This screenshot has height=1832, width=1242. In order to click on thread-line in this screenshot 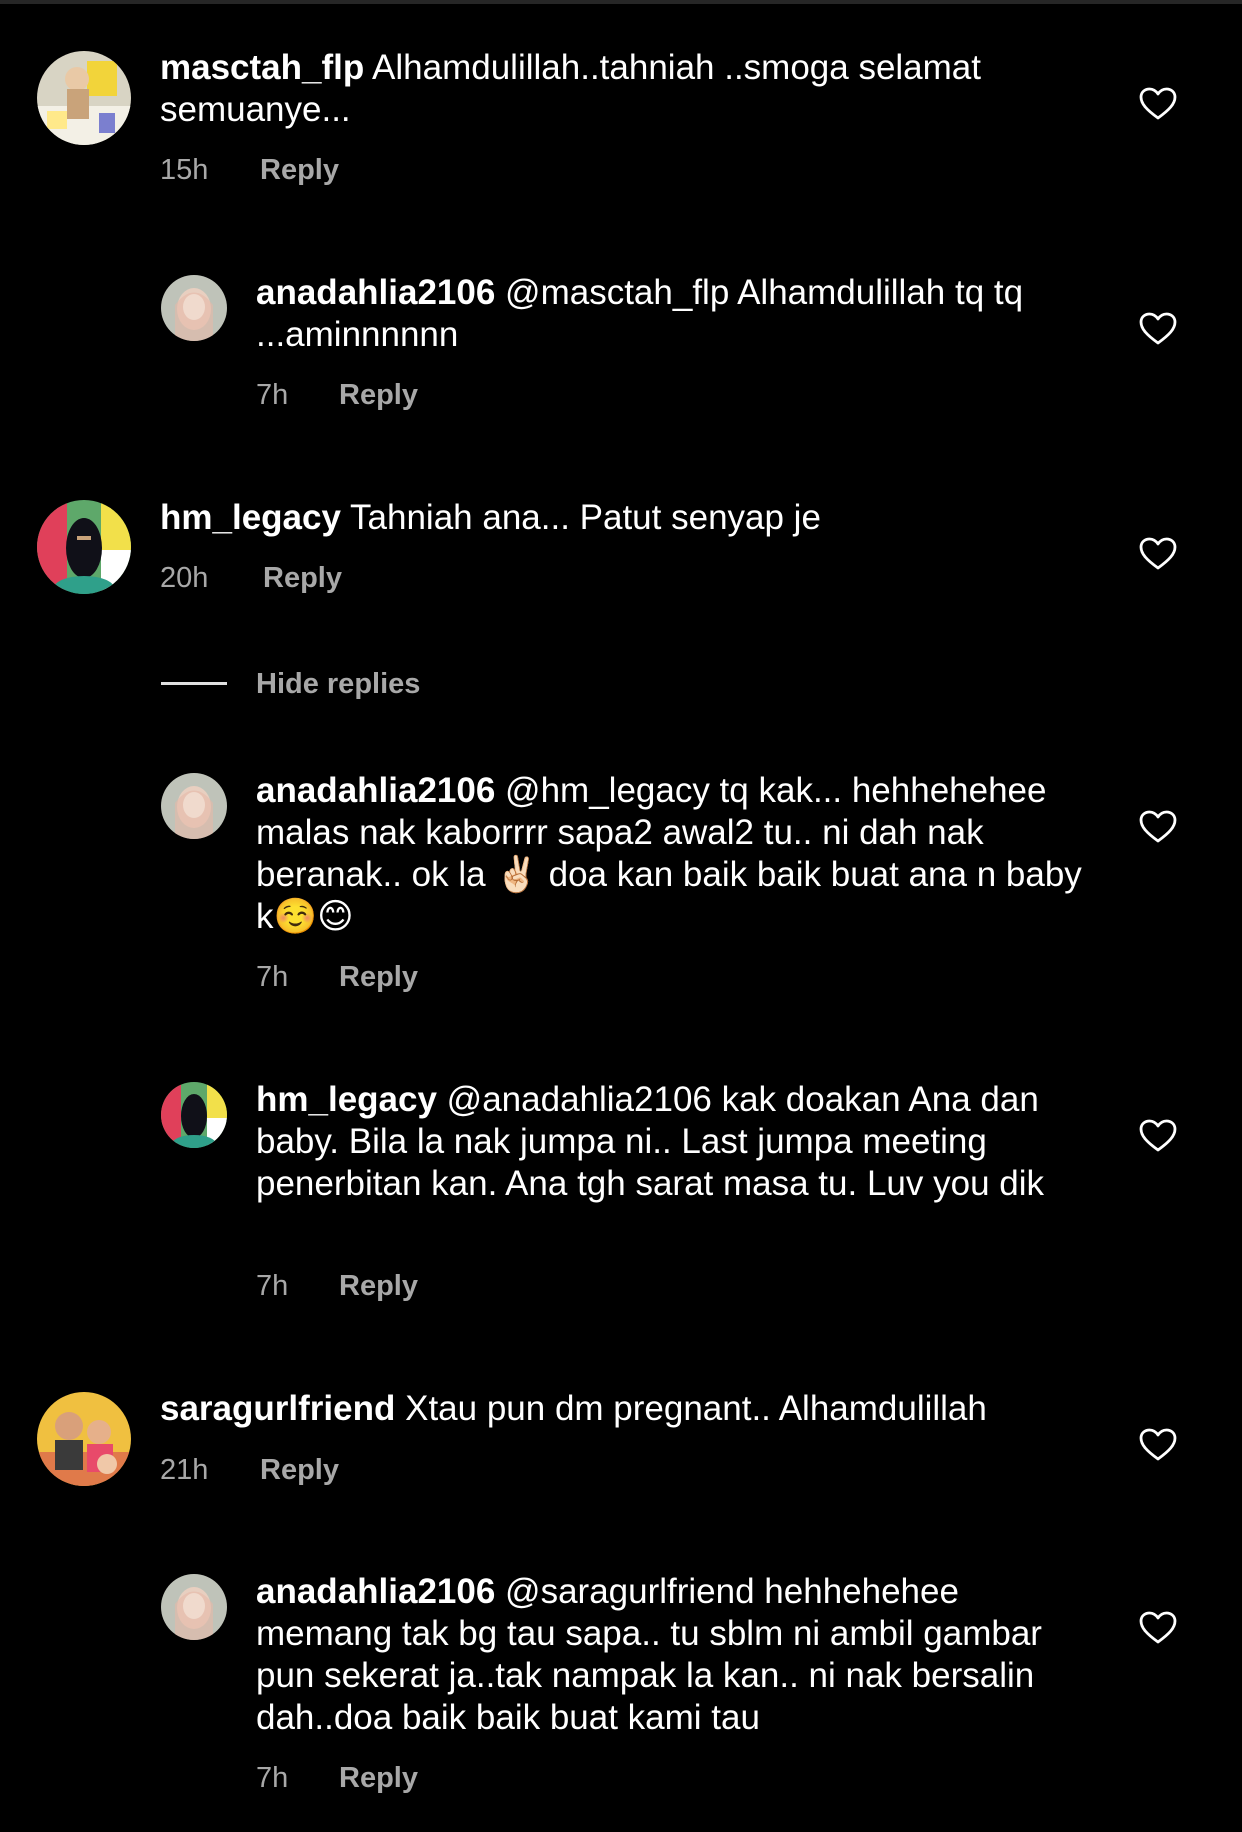, I will do `click(194, 683)`.